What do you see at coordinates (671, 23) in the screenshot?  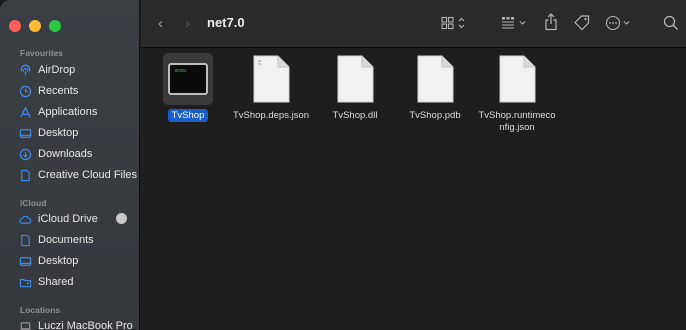 I see `search-icon` at bounding box center [671, 23].